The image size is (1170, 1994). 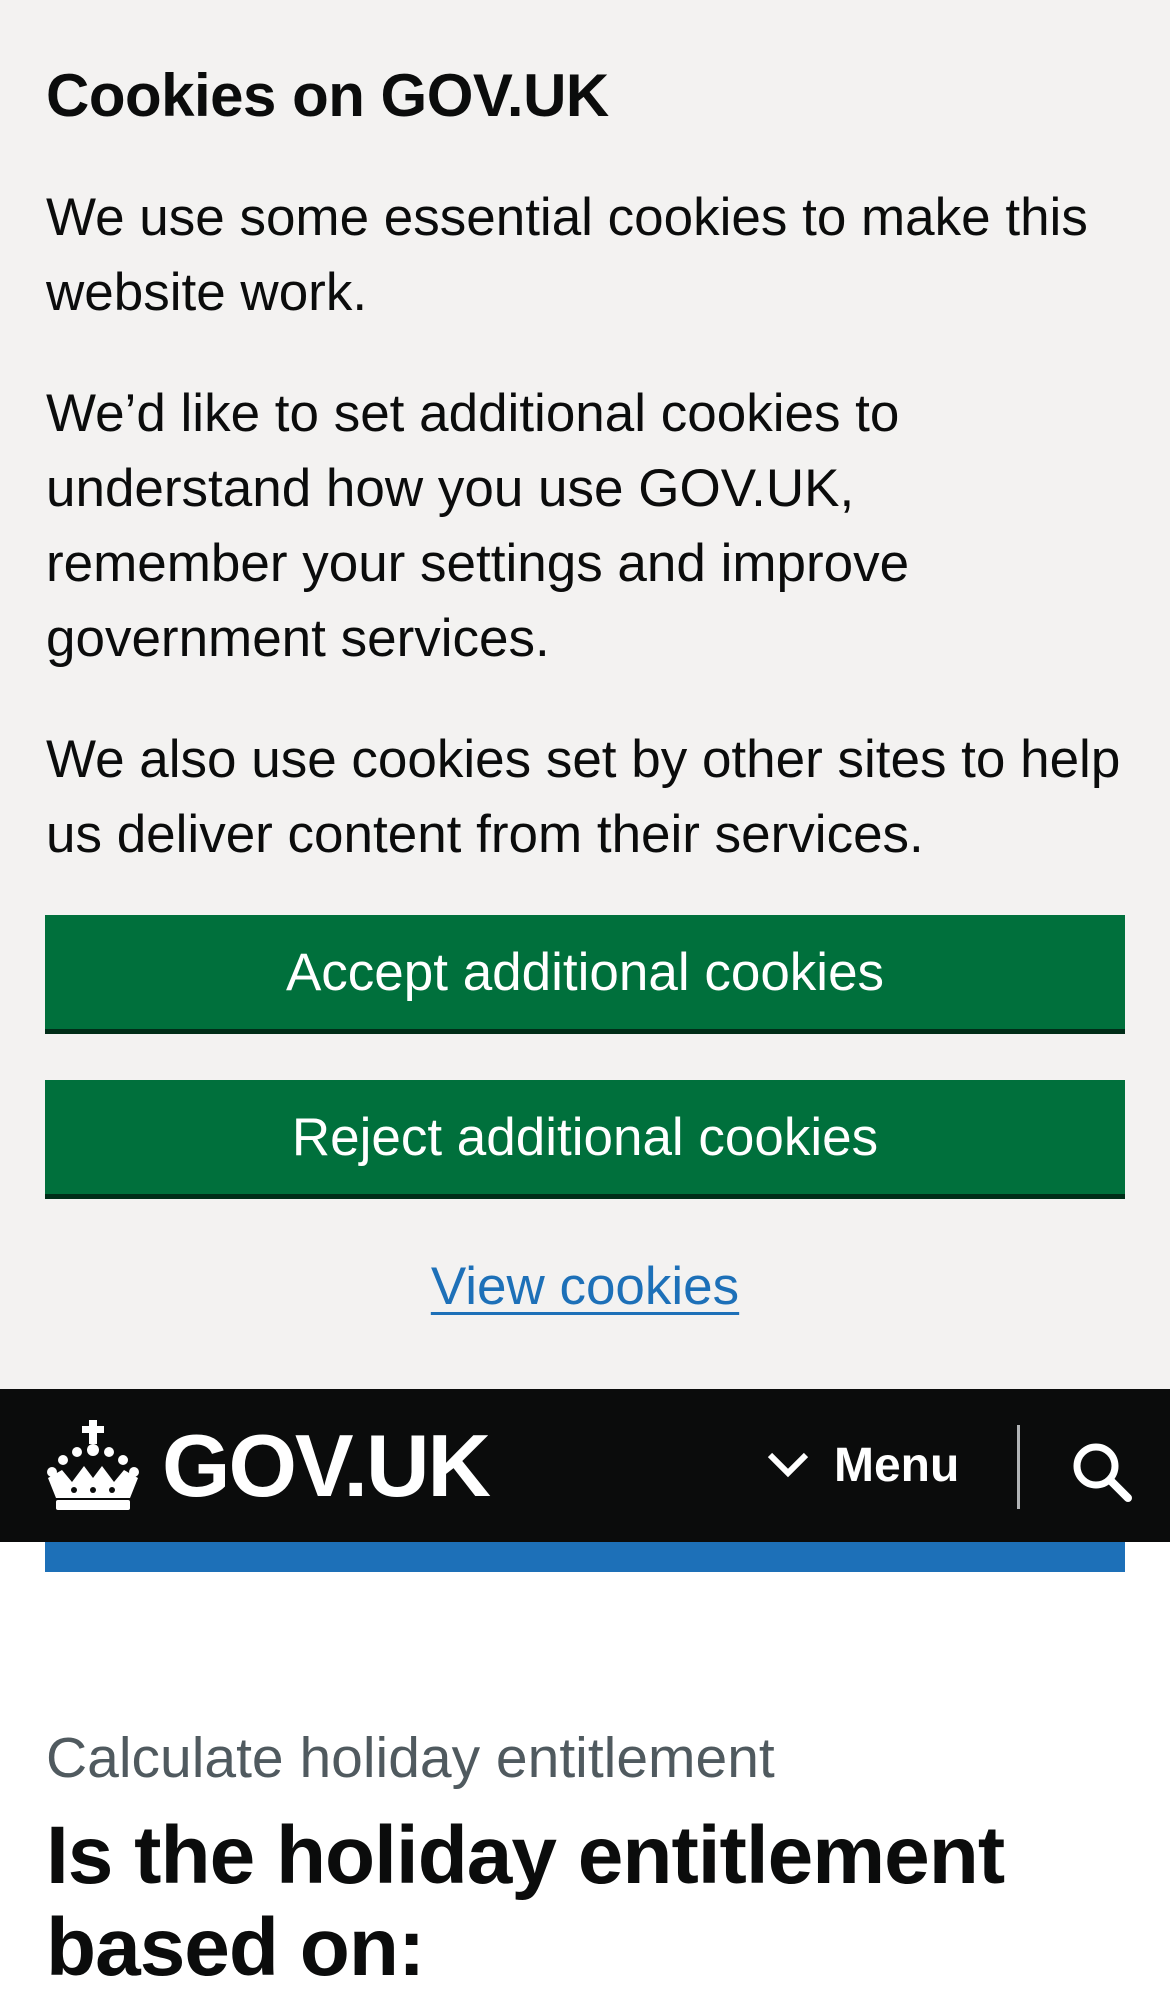 What do you see at coordinates (897, 1465) in the screenshot?
I see `menu-label: Menu` at bounding box center [897, 1465].